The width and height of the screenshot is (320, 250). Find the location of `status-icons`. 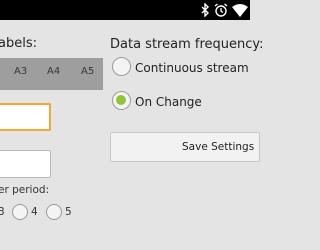

status-icons is located at coordinates (224, 10).